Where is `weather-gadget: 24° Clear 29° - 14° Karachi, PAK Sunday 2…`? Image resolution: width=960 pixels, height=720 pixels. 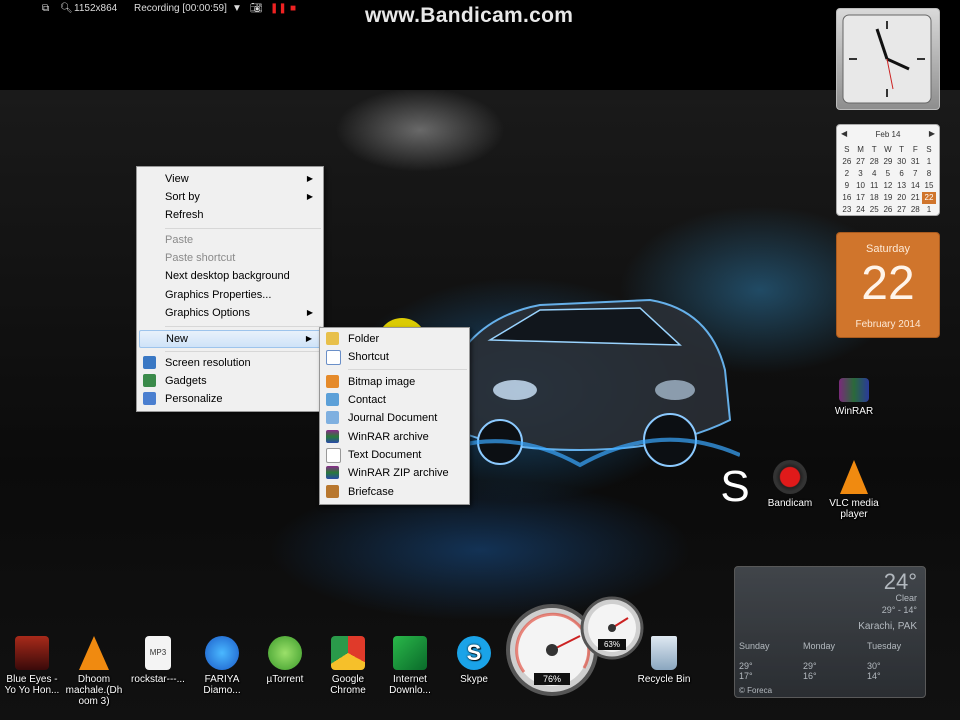 weather-gadget: 24° Clear 29° - 14° Karachi, PAK Sunday 2… is located at coordinates (830, 632).